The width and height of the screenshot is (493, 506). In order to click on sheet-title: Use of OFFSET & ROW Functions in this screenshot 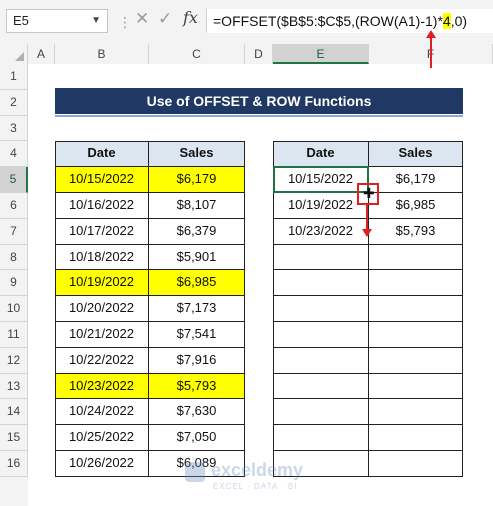, I will do `click(259, 101)`.